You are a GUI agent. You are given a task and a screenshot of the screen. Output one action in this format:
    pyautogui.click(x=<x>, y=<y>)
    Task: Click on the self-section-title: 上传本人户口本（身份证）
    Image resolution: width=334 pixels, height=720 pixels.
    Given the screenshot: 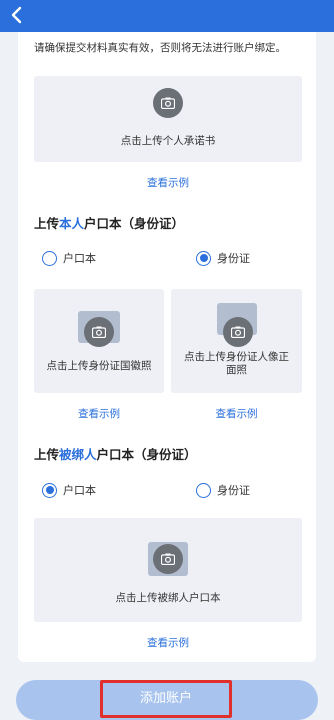 What is the action you would take?
    pyautogui.click(x=109, y=223)
    